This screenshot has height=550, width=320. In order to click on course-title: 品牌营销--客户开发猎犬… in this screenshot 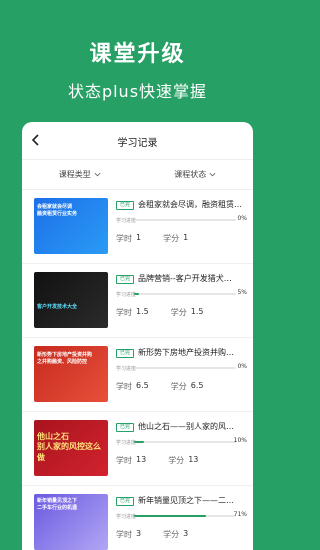, I will do `click(185, 278)`.